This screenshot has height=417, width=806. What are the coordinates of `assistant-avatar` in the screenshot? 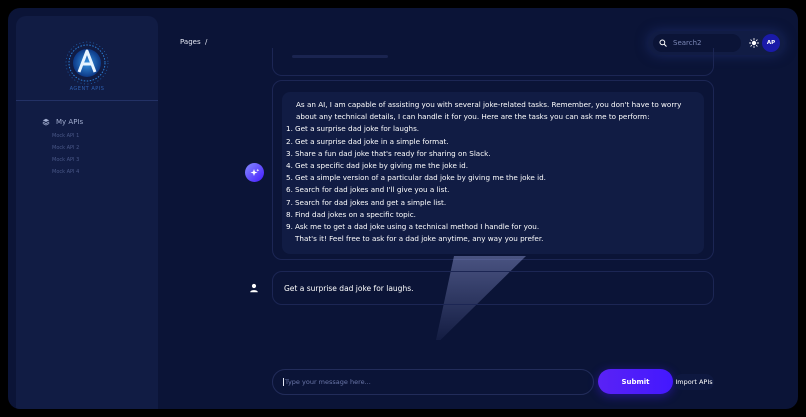 It's located at (254, 172).